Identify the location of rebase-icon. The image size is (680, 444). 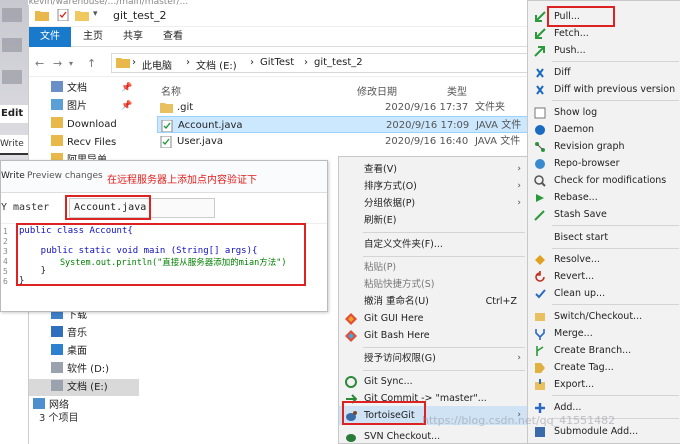
(540, 198).